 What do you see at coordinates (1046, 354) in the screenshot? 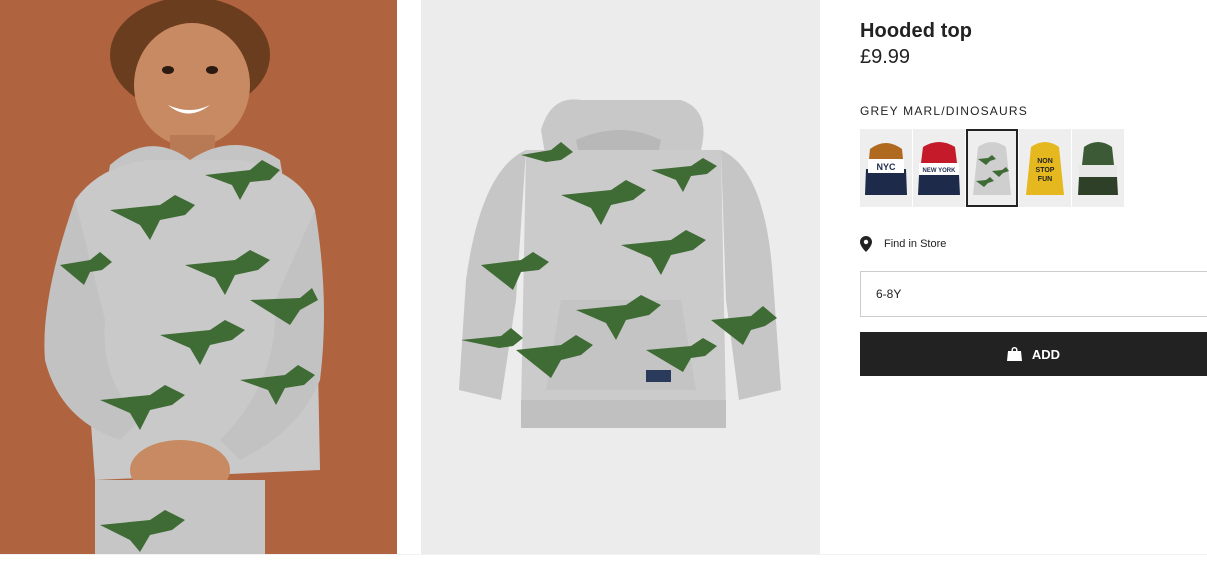
I see `add-button-label: ADD` at bounding box center [1046, 354].